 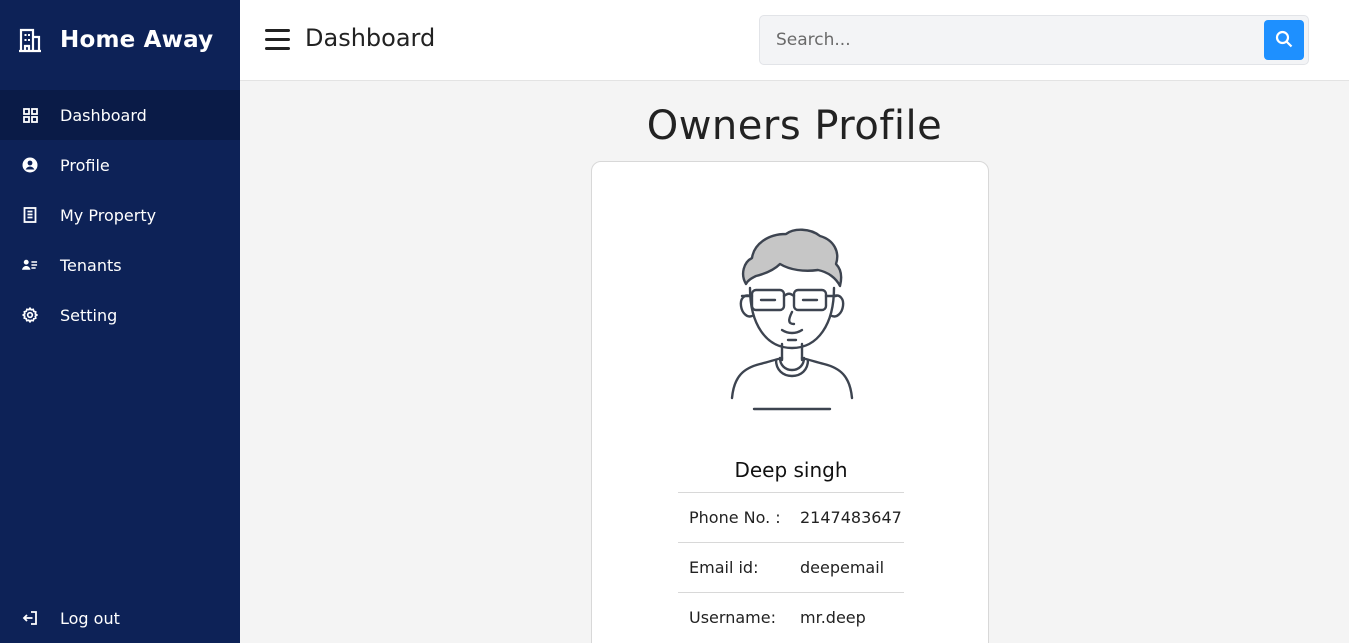 What do you see at coordinates (733, 567) in the screenshot?
I see `email-label: Email id:` at bounding box center [733, 567].